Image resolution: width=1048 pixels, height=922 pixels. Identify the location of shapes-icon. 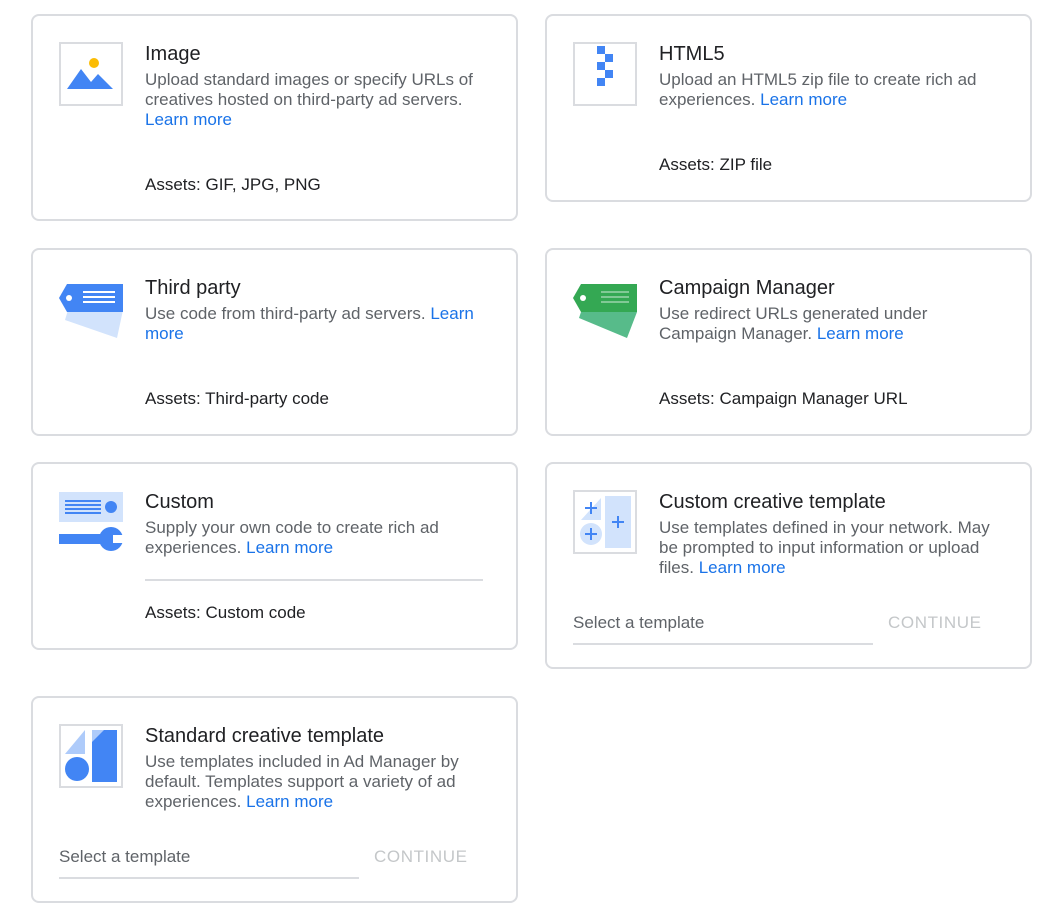
(91, 756).